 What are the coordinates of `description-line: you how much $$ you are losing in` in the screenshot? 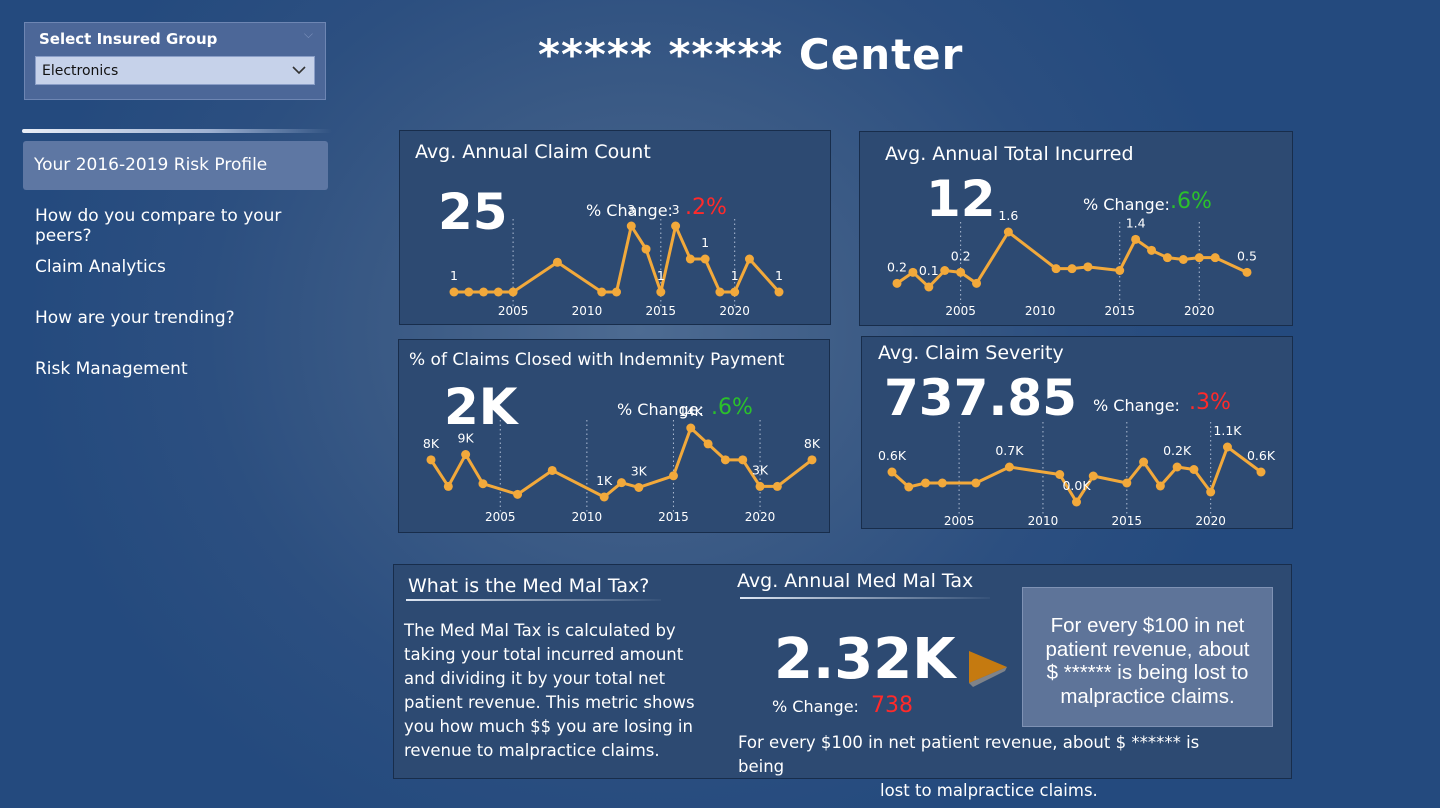 It's located at (548, 726).